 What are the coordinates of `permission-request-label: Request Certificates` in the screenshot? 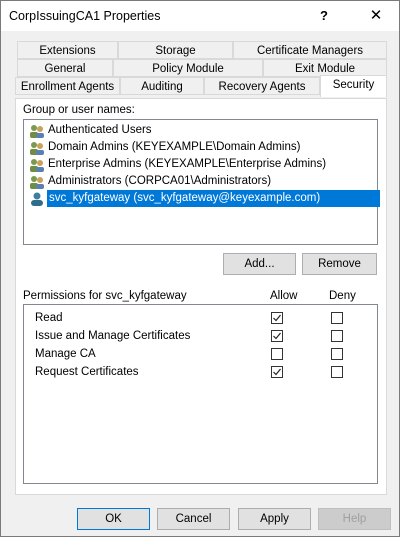 It's located at (87, 372).